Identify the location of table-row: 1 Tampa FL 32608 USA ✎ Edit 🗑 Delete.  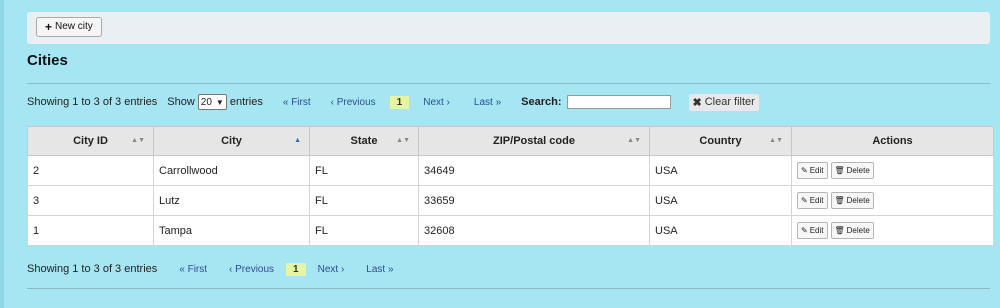
(510, 230).